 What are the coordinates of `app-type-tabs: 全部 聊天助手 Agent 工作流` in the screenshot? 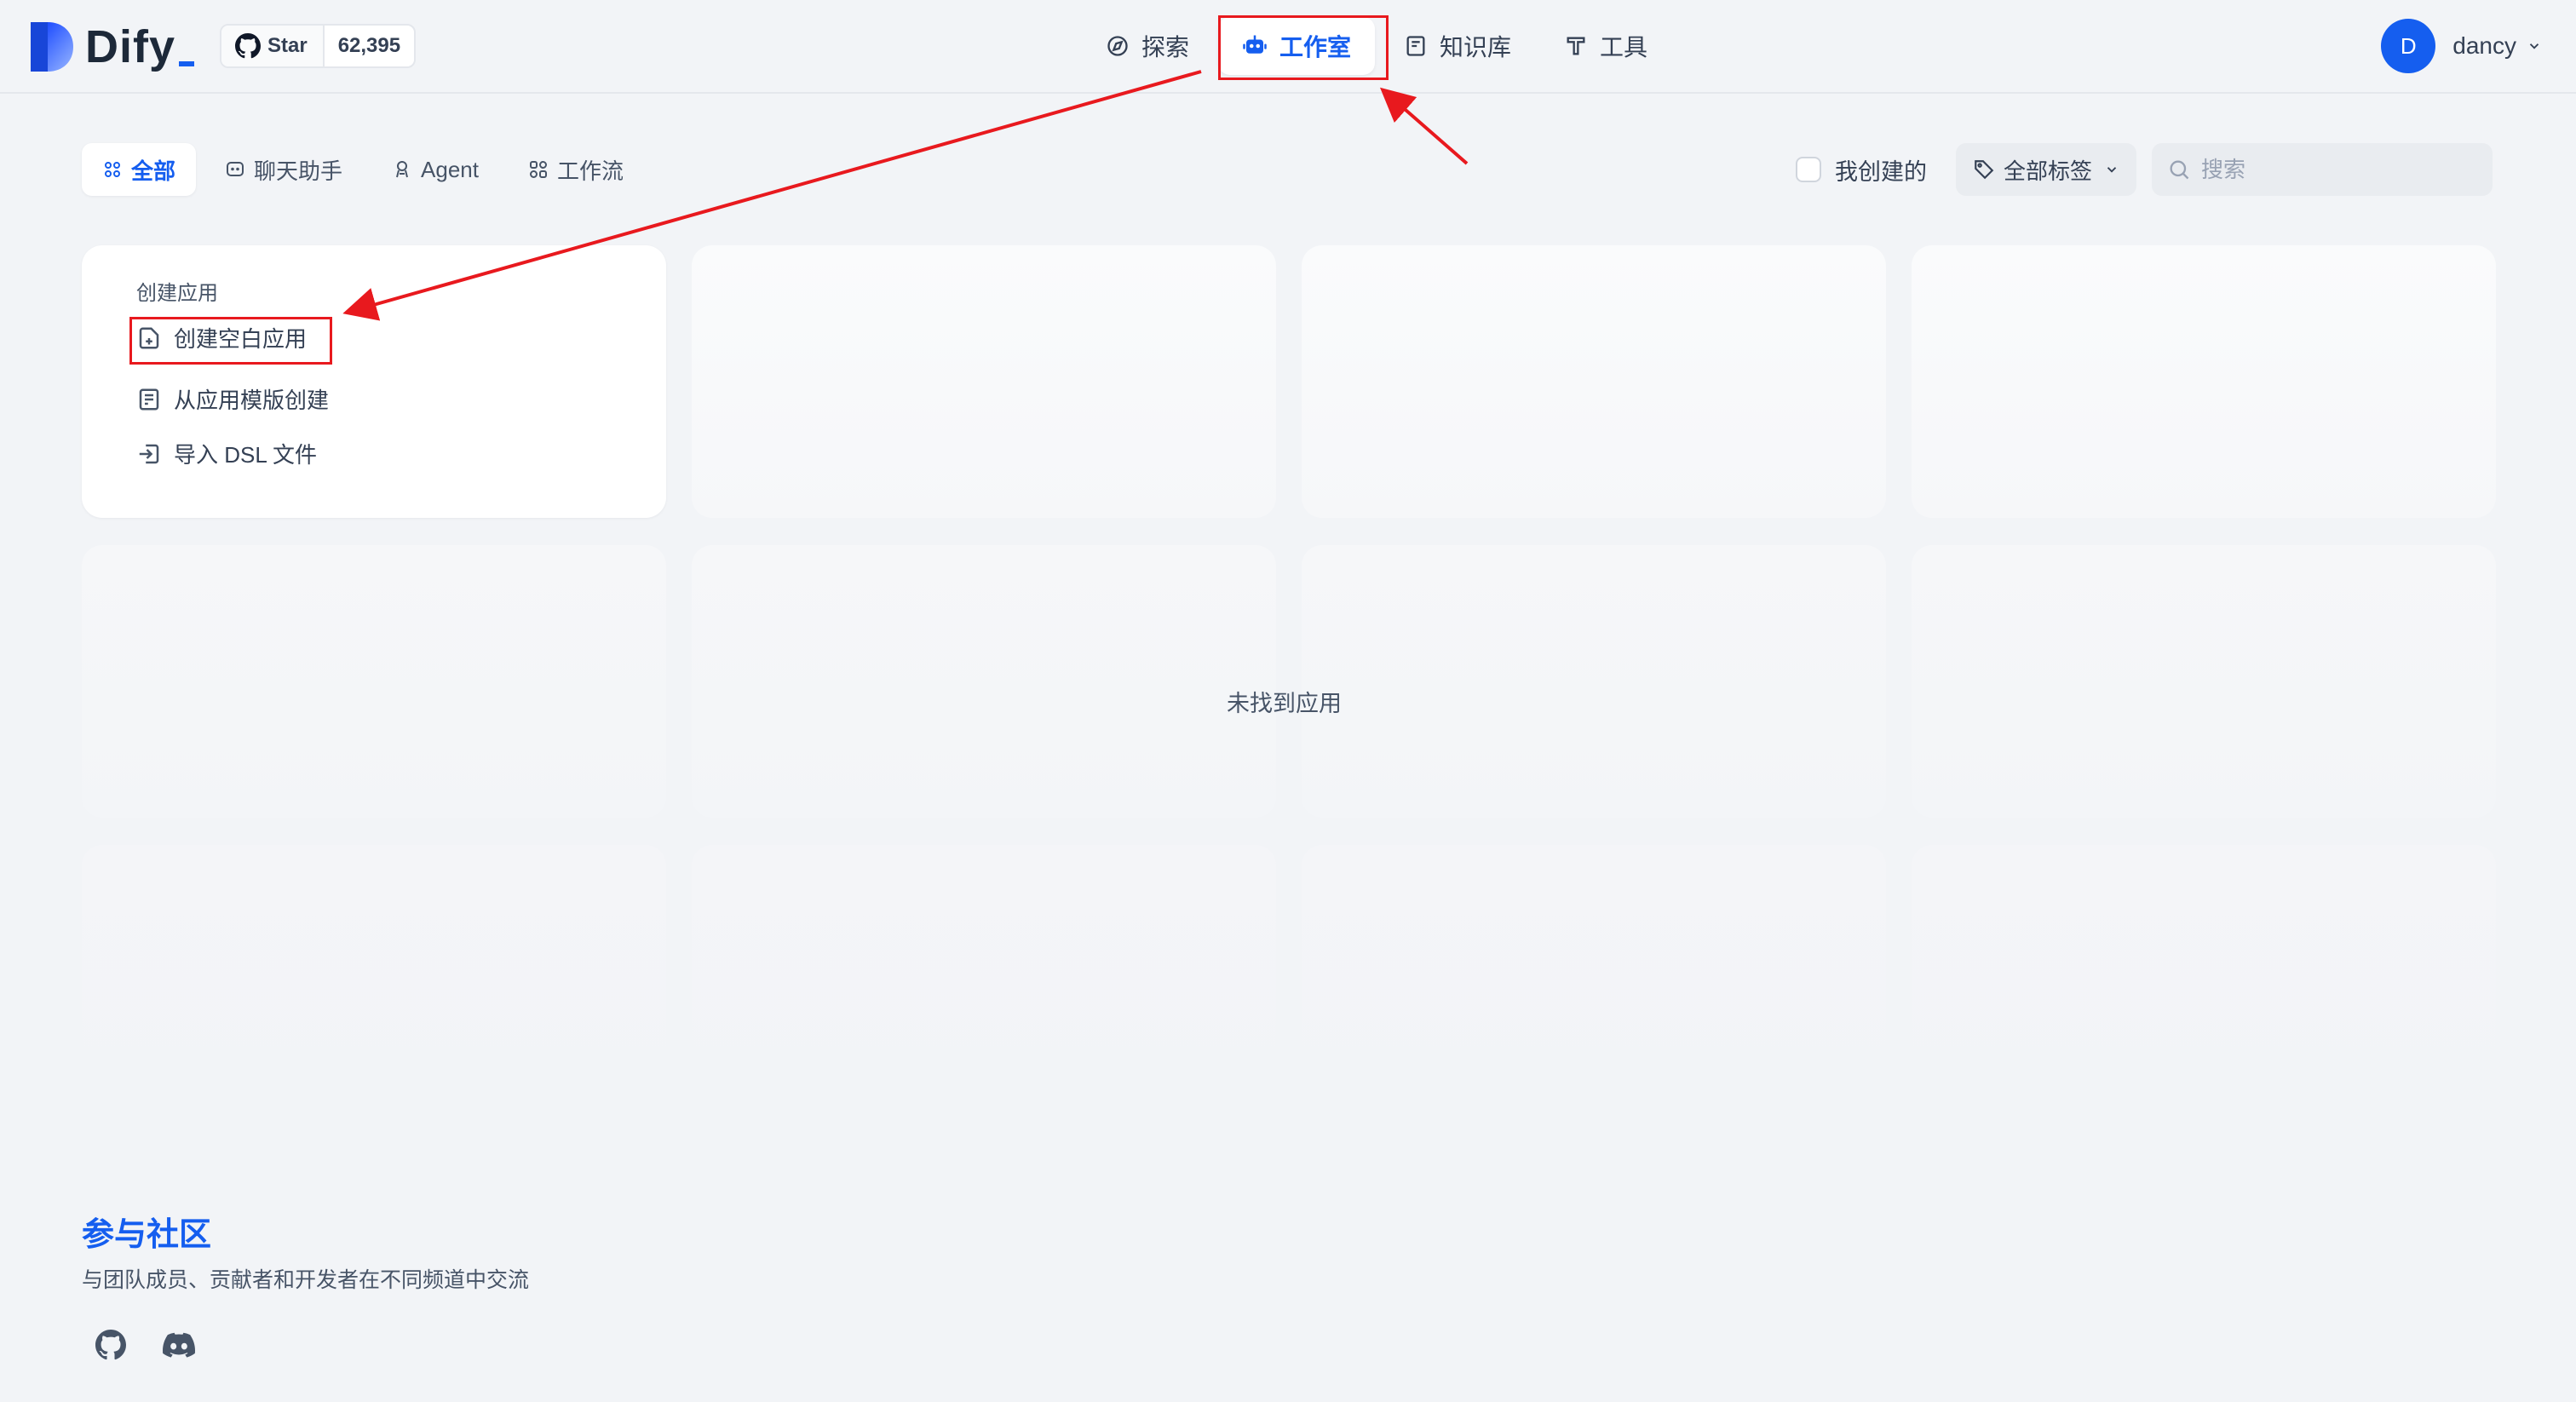 It's located at (368, 169).